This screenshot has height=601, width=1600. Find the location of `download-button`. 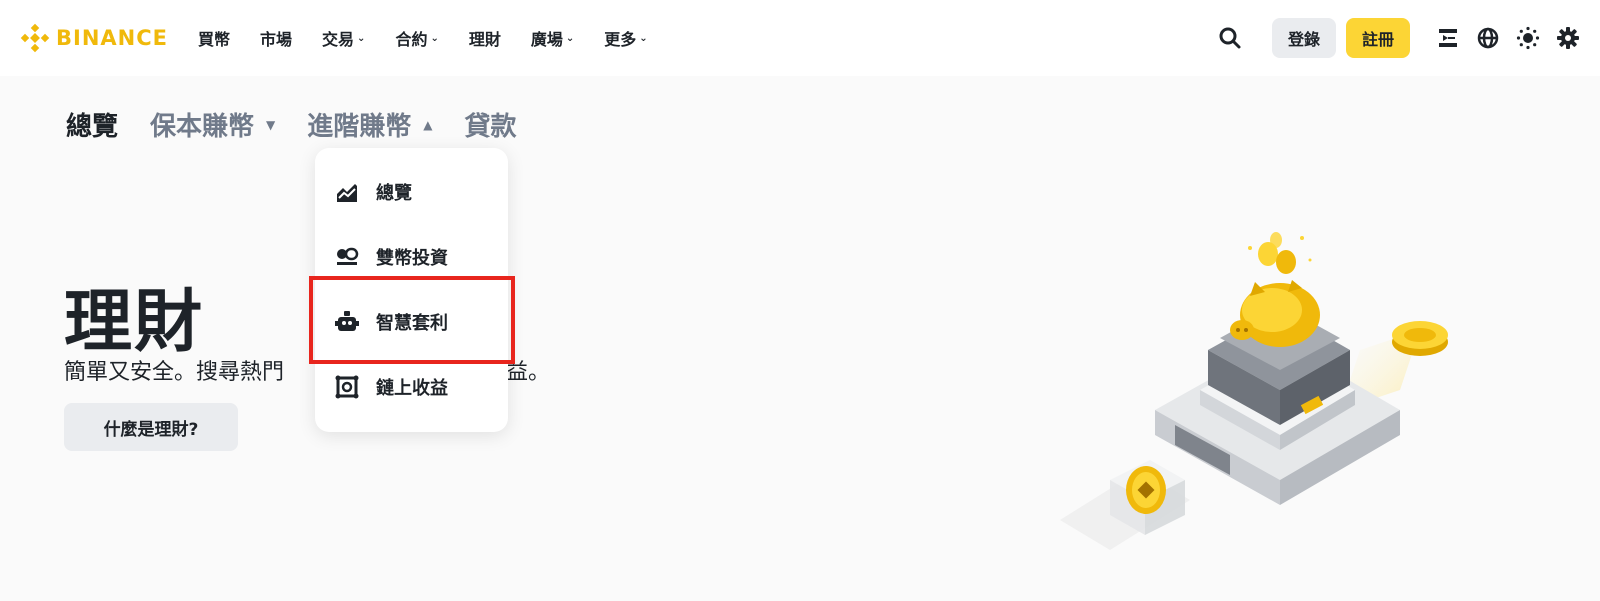

download-button is located at coordinates (1448, 38).